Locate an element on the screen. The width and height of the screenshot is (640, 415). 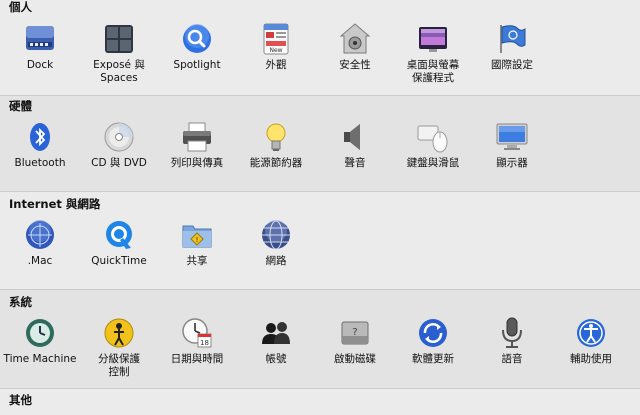
section-title-other: 其他 is located at coordinates (20, 400).